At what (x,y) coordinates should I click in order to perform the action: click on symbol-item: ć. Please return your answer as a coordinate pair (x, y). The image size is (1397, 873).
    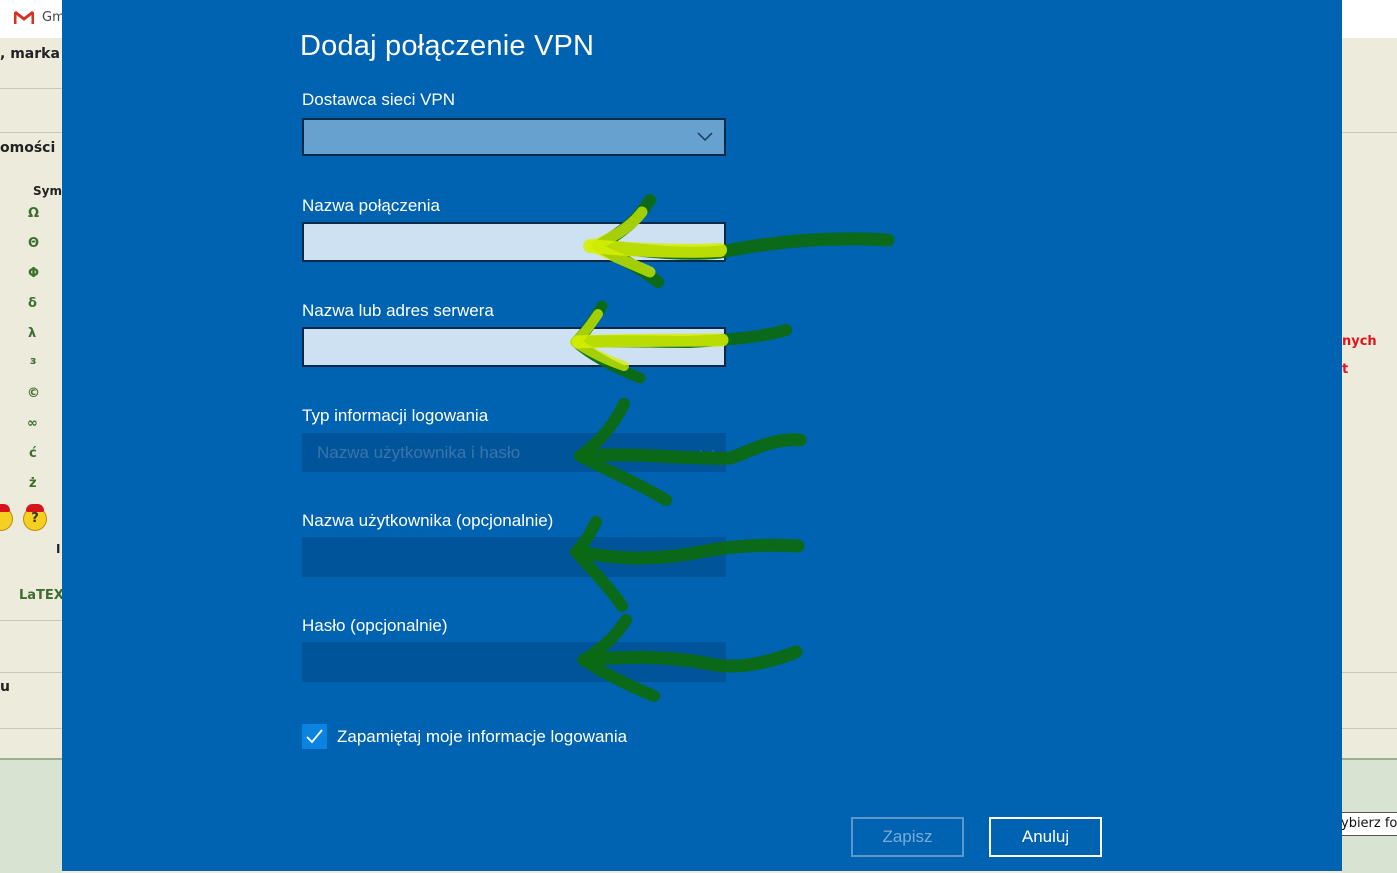
    Looking at the image, I should click on (33, 453).